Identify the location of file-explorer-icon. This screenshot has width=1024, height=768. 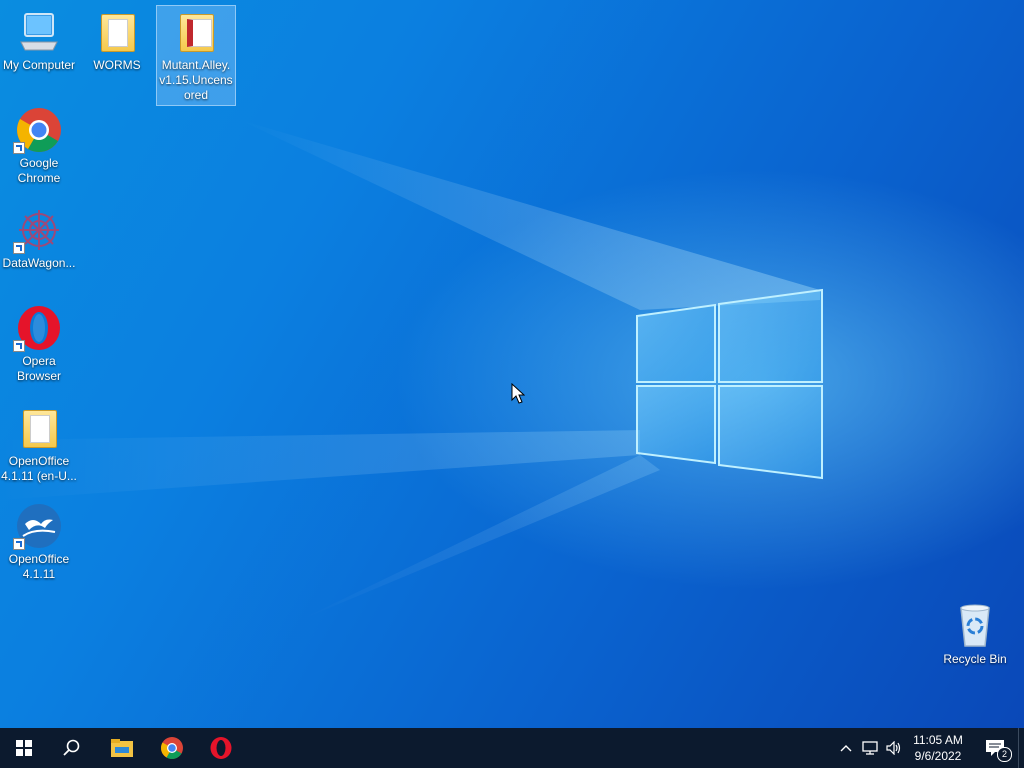
(122, 748).